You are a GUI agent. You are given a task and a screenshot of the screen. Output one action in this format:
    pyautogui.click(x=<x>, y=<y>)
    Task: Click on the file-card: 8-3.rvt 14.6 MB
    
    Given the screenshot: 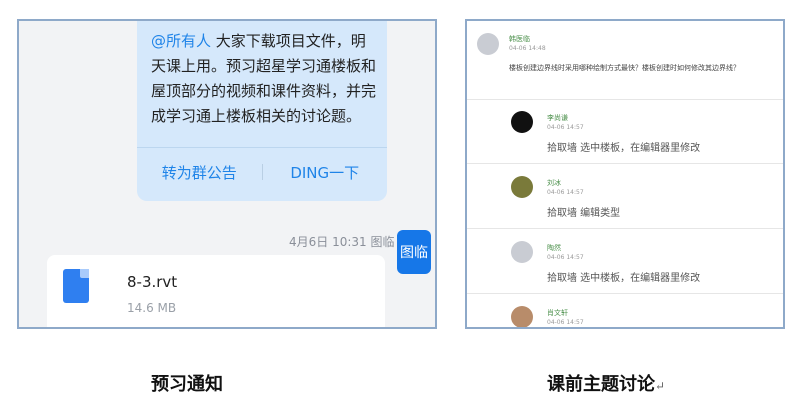 What is the action you would take?
    pyautogui.click(x=216, y=291)
    